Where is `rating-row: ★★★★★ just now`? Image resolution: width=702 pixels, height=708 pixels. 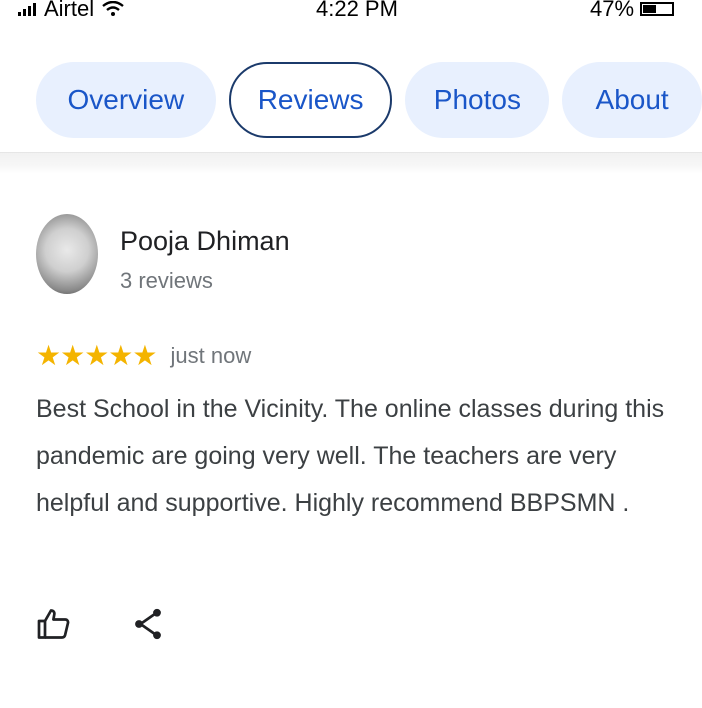
rating-row: ★★★★★ just now is located at coordinates (143, 356).